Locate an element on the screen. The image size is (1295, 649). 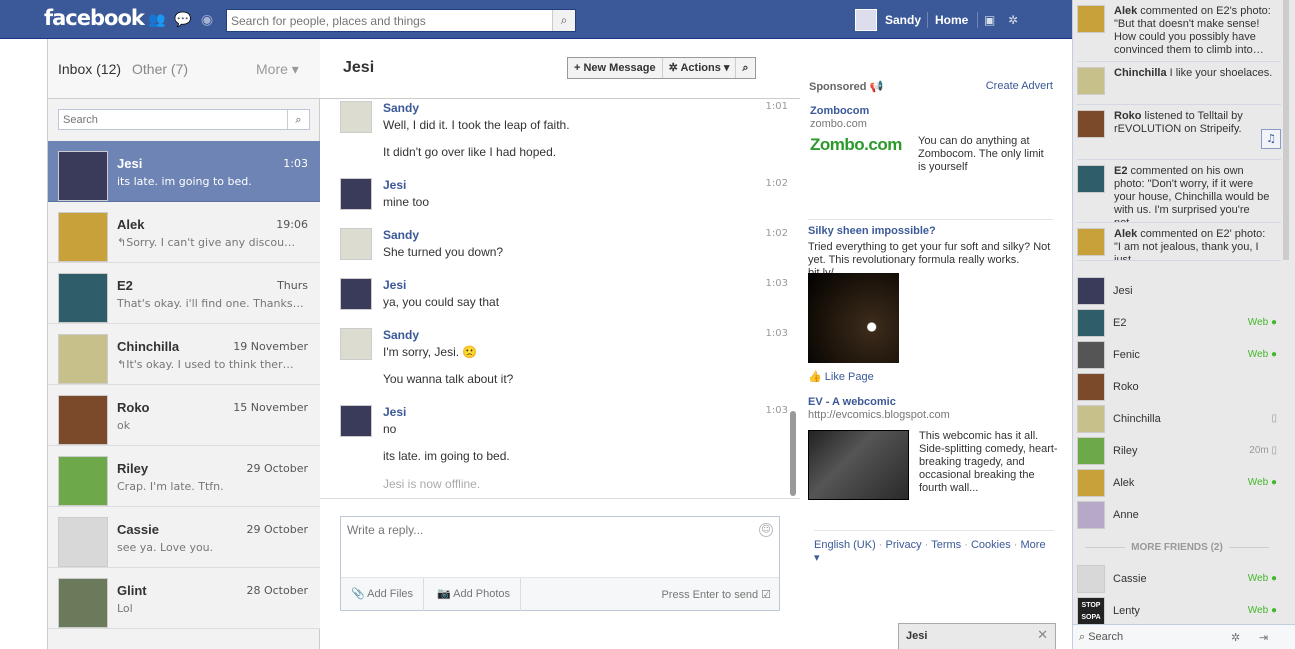
message-time: 1:02 is located at coordinates (776, 233).